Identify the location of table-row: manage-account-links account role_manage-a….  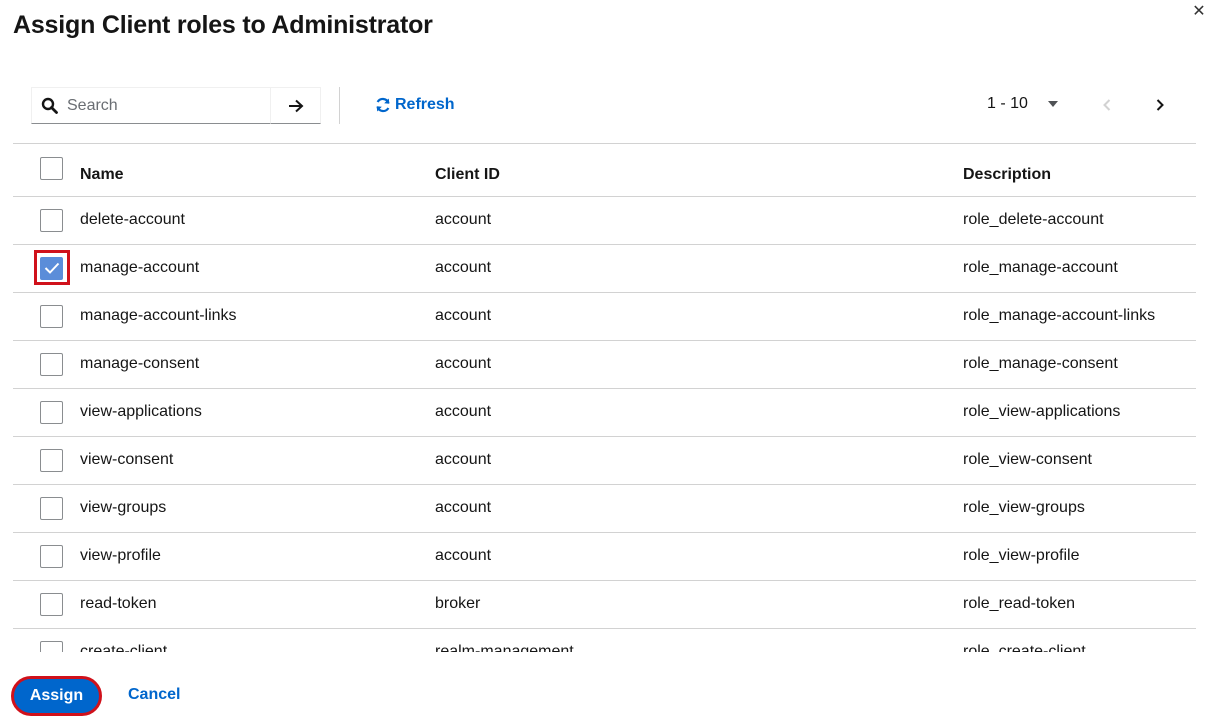
(604, 315).